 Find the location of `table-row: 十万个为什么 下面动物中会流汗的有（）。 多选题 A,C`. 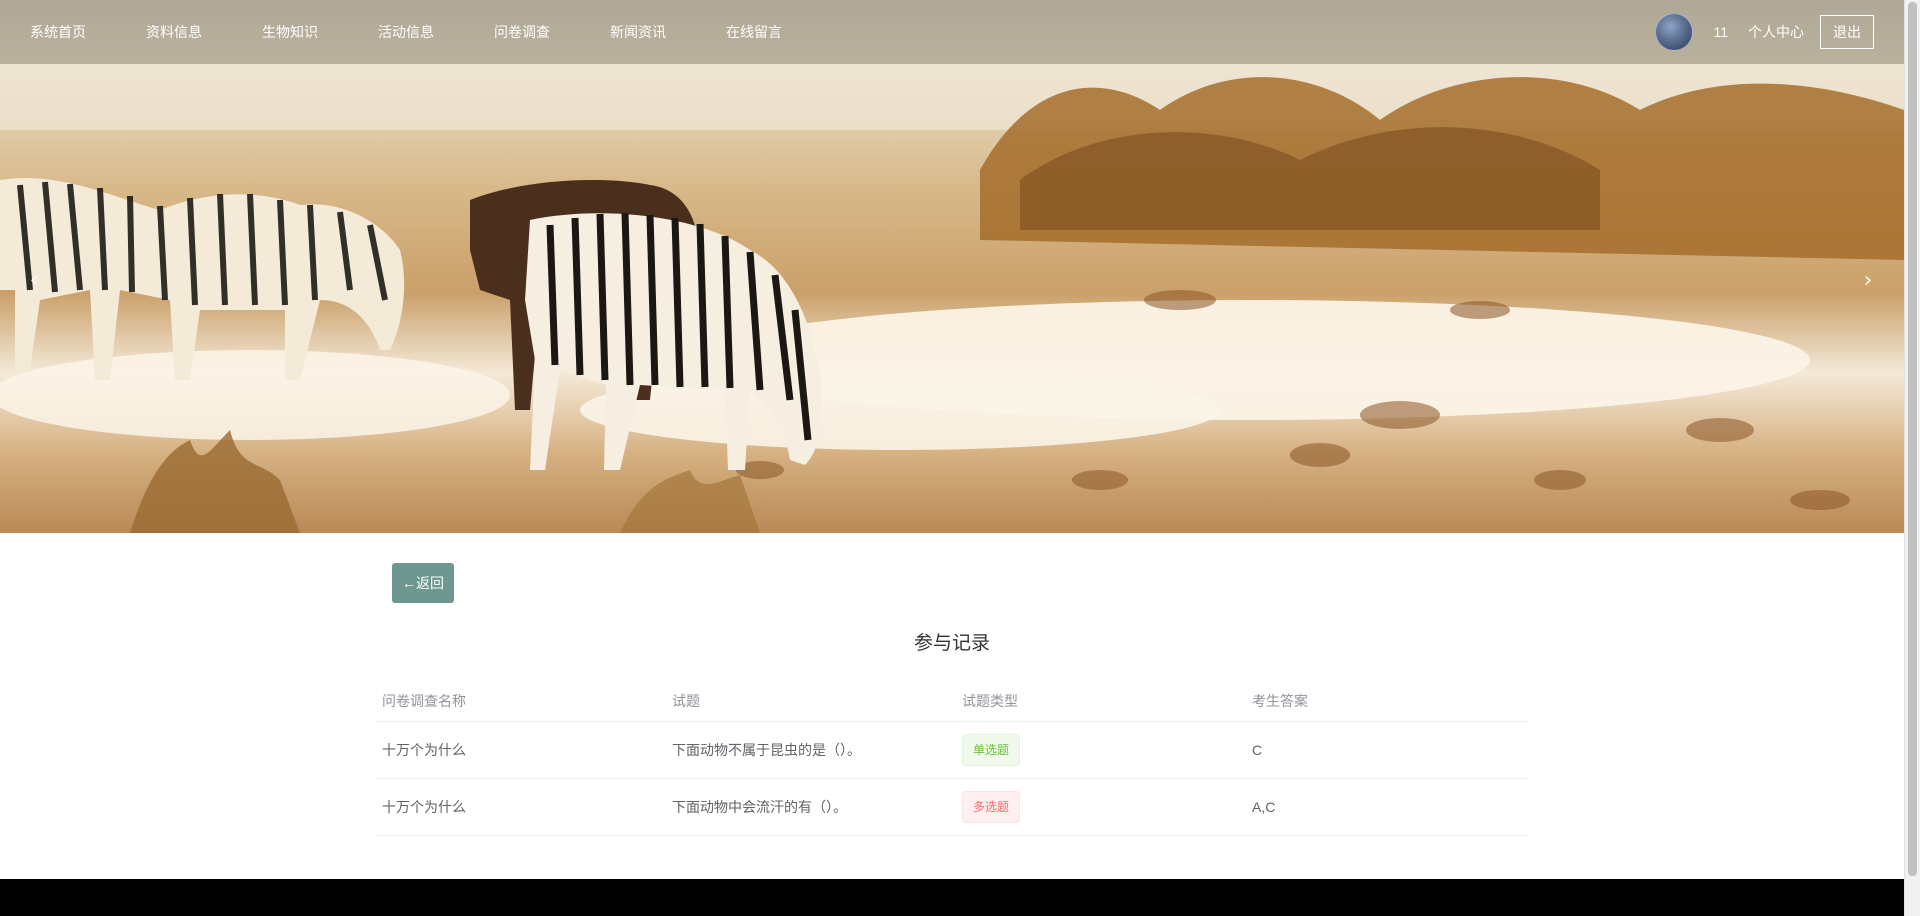

table-row: 十万个为什么 下面动物中会流汗的有（）。 多选题 A,C is located at coordinates (952, 807).